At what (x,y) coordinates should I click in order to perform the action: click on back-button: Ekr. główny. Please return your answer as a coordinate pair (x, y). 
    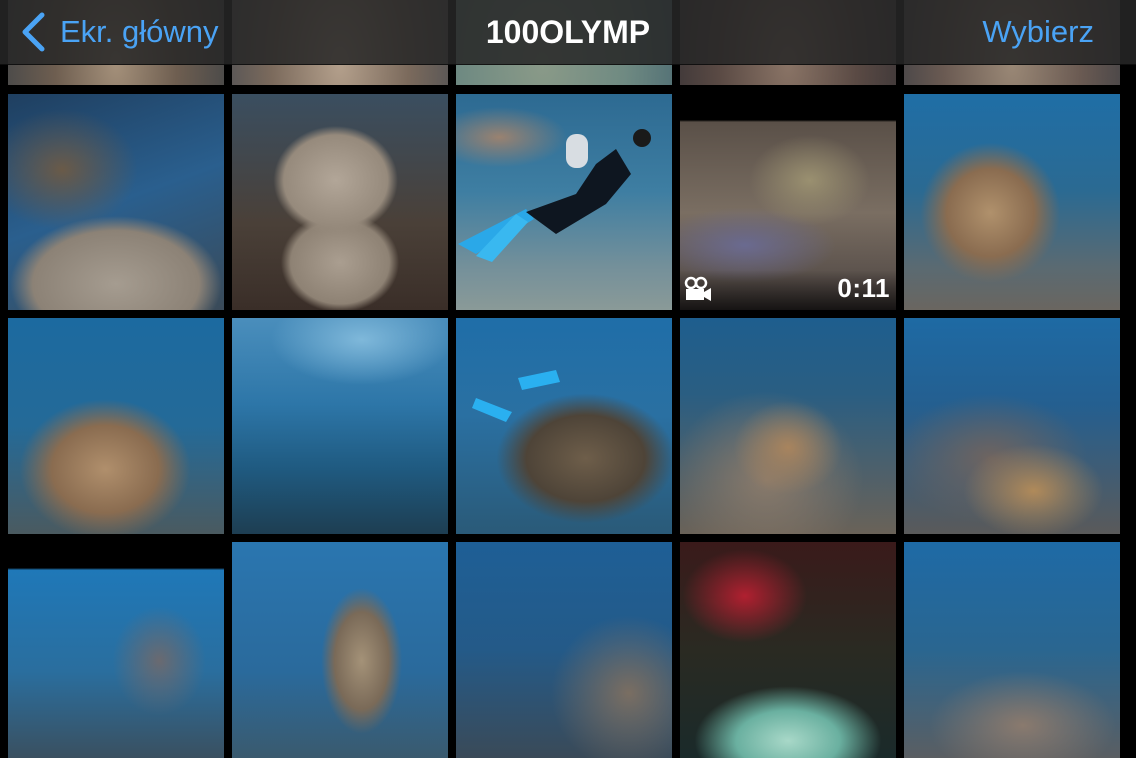
    Looking at the image, I should click on (119, 32).